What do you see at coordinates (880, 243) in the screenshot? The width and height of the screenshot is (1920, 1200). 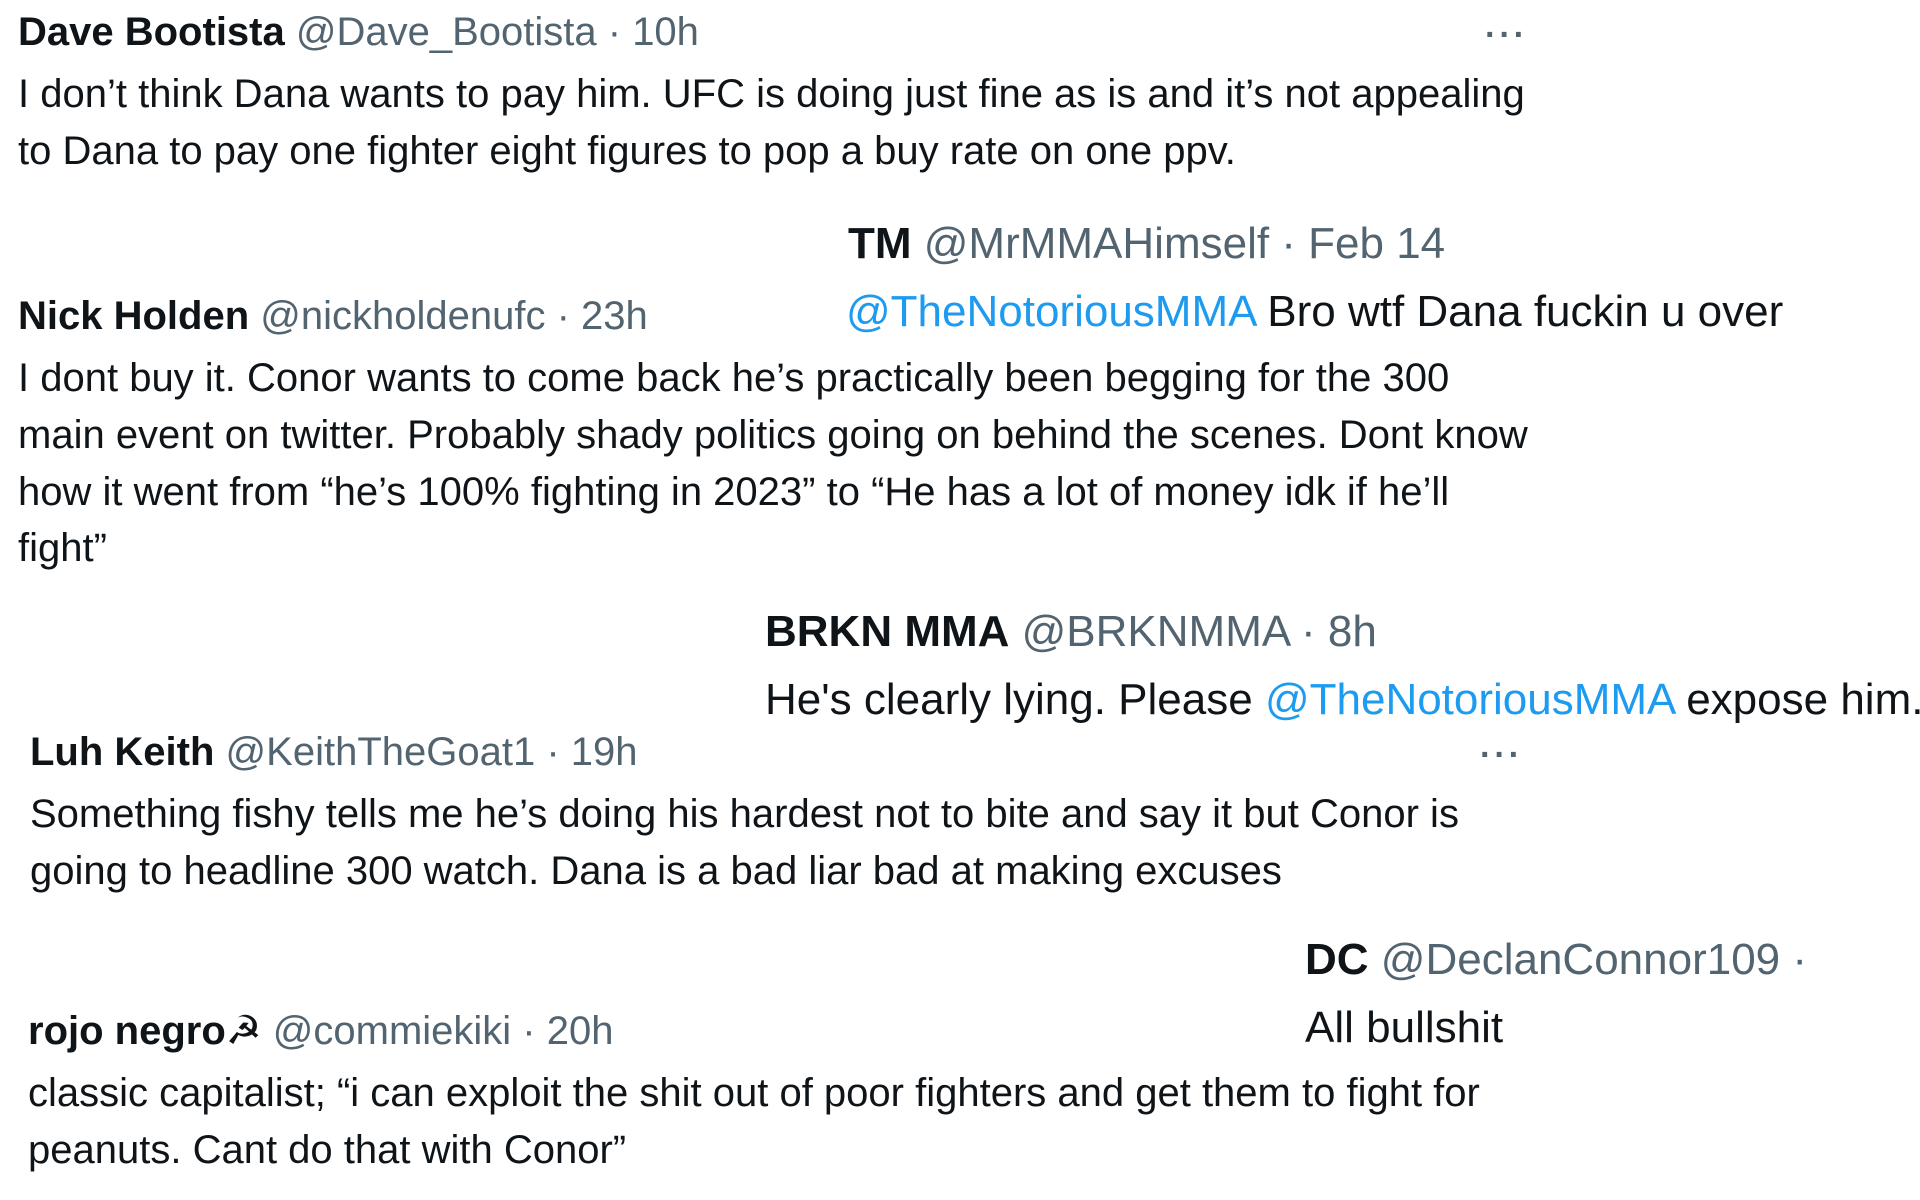 I see `author-name: TM` at bounding box center [880, 243].